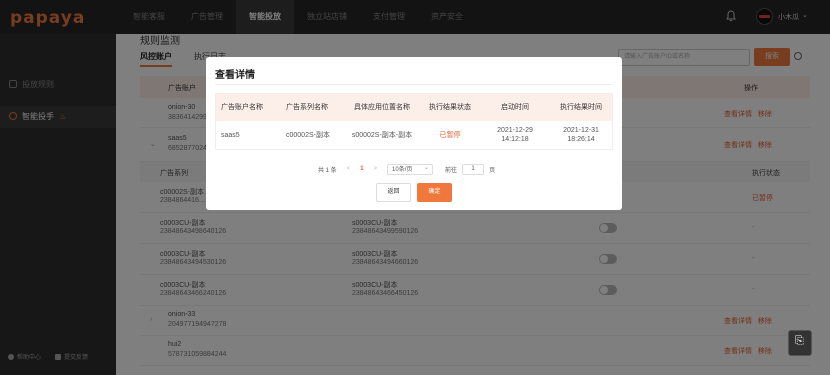 The image size is (830, 375). Describe the element at coordinates (376, 169) in the screenshot. I see `next-page-button: >` at that location.